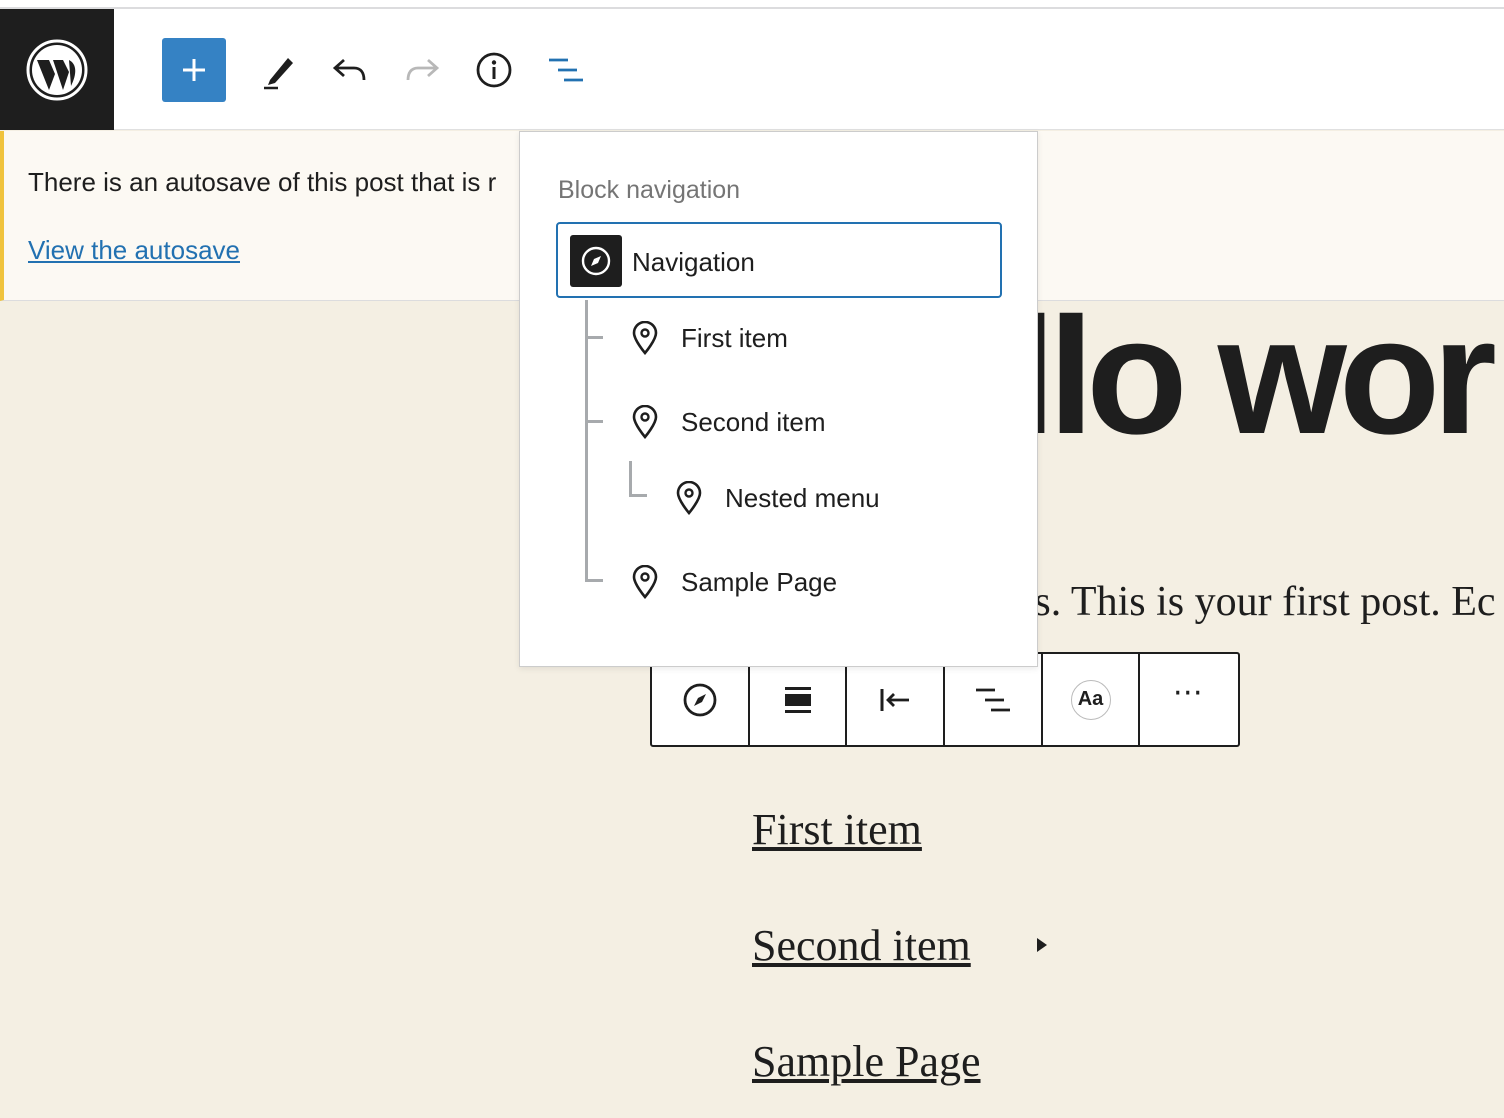 The width and height of the screenshot is (1504, 1118). I want to click on nav-link-sample-page: Sample Page, so click(866, 1061).